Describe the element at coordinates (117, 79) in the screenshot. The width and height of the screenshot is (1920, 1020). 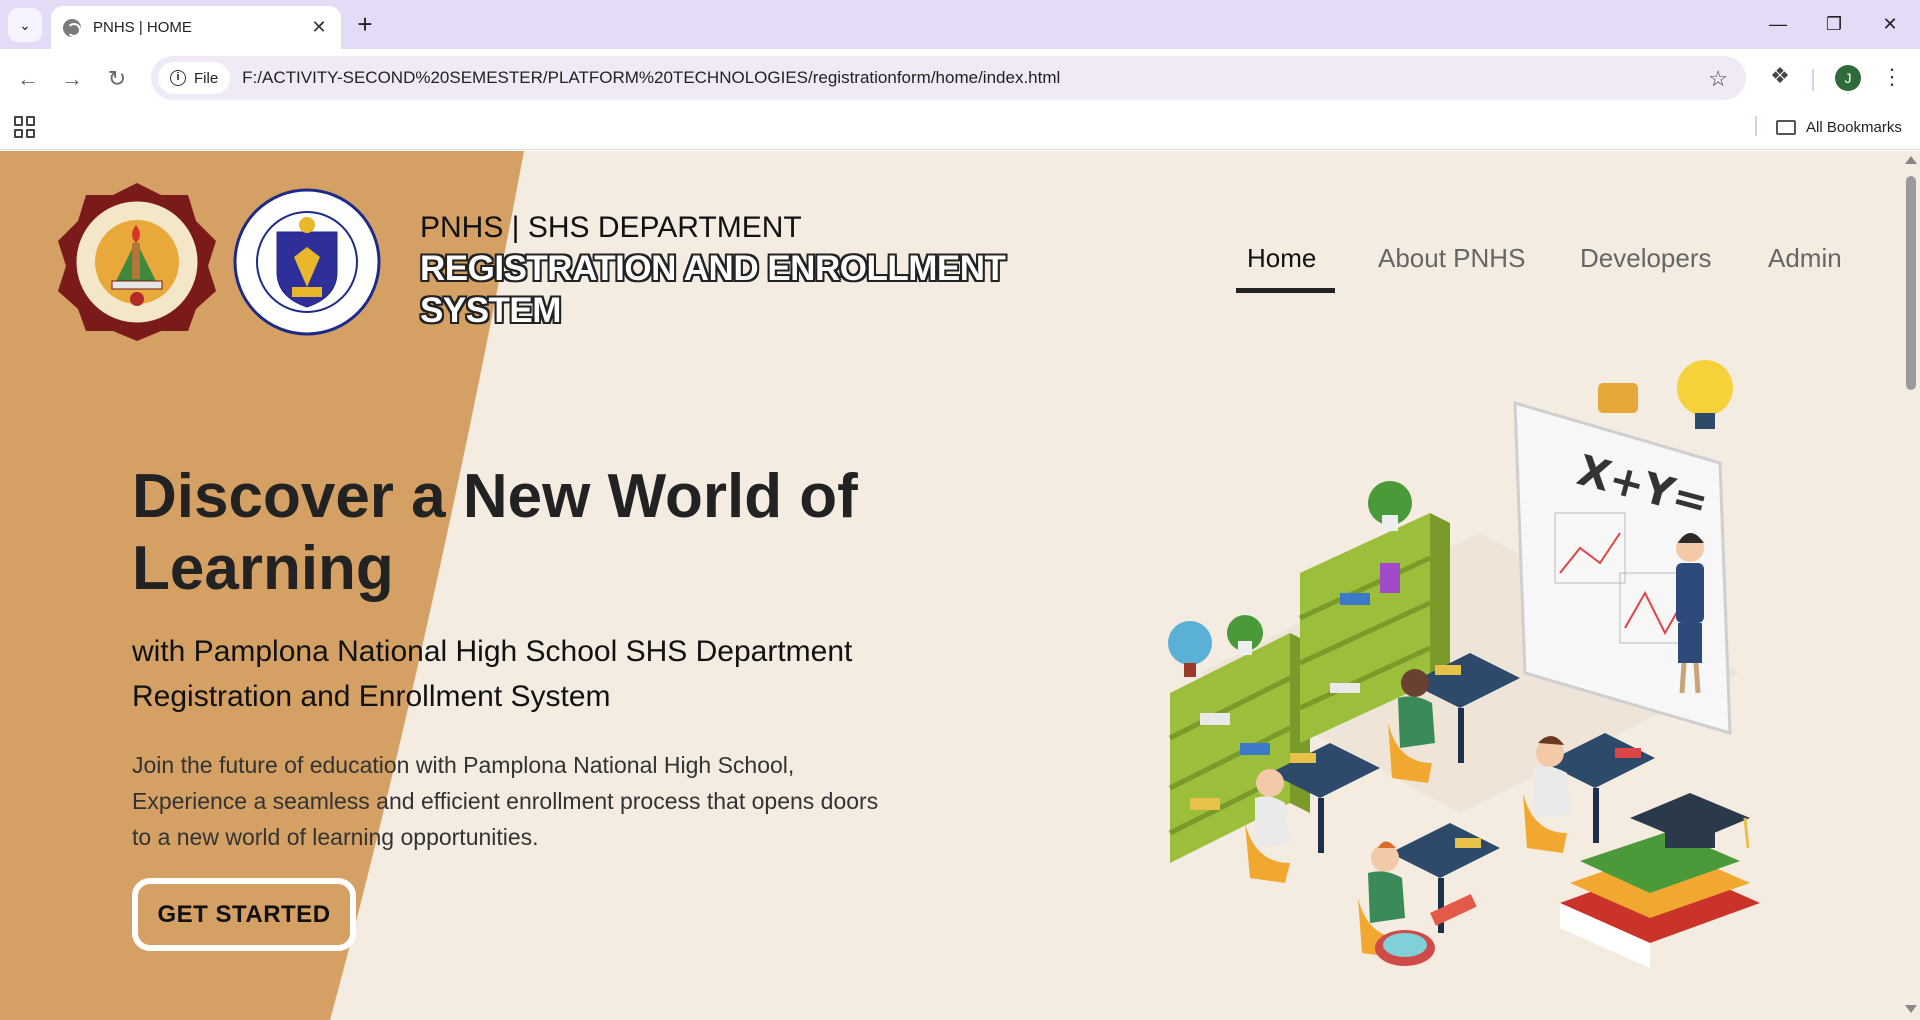
I see `reload-icon: ↻` at that location.